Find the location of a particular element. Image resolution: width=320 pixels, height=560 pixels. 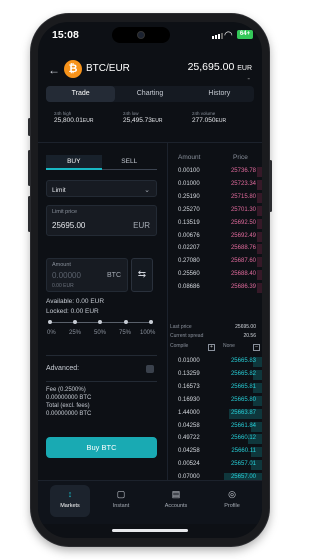

limit-price-field: Limit price 25695.00 EUR is located at coordinates (101, 220).